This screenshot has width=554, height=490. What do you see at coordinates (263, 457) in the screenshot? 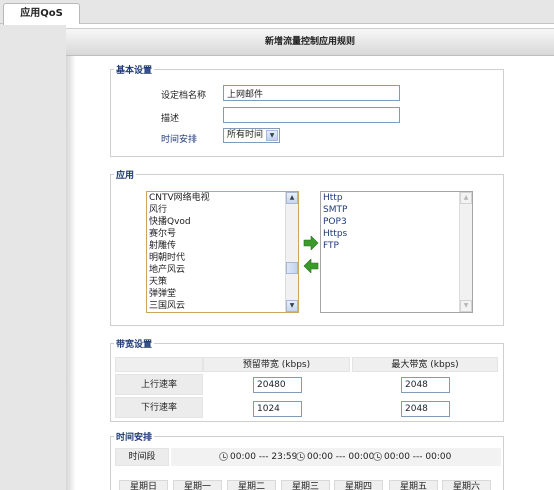
I see `time-range-1: 00:00 --- 23:59` at bounding box center [263, 457].